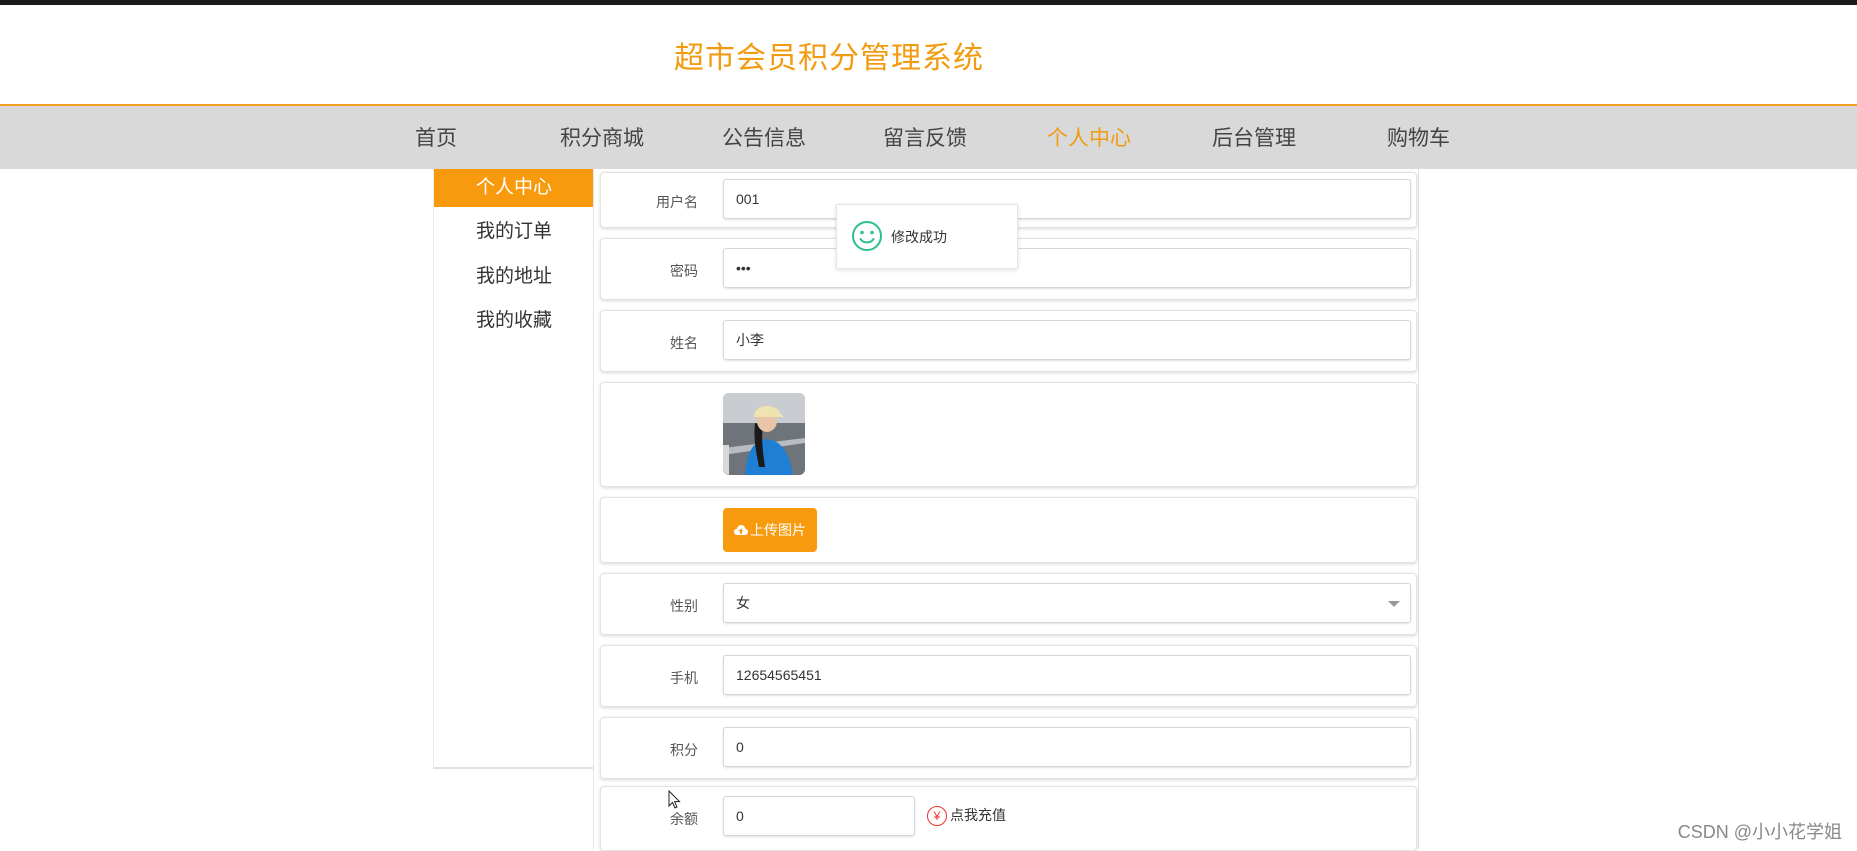 The image size is (1857, 851). What do you see at coordinates (1067, 603) in the screenshot?
I see `gender-select: 女` at bounding box center [1067, 603].